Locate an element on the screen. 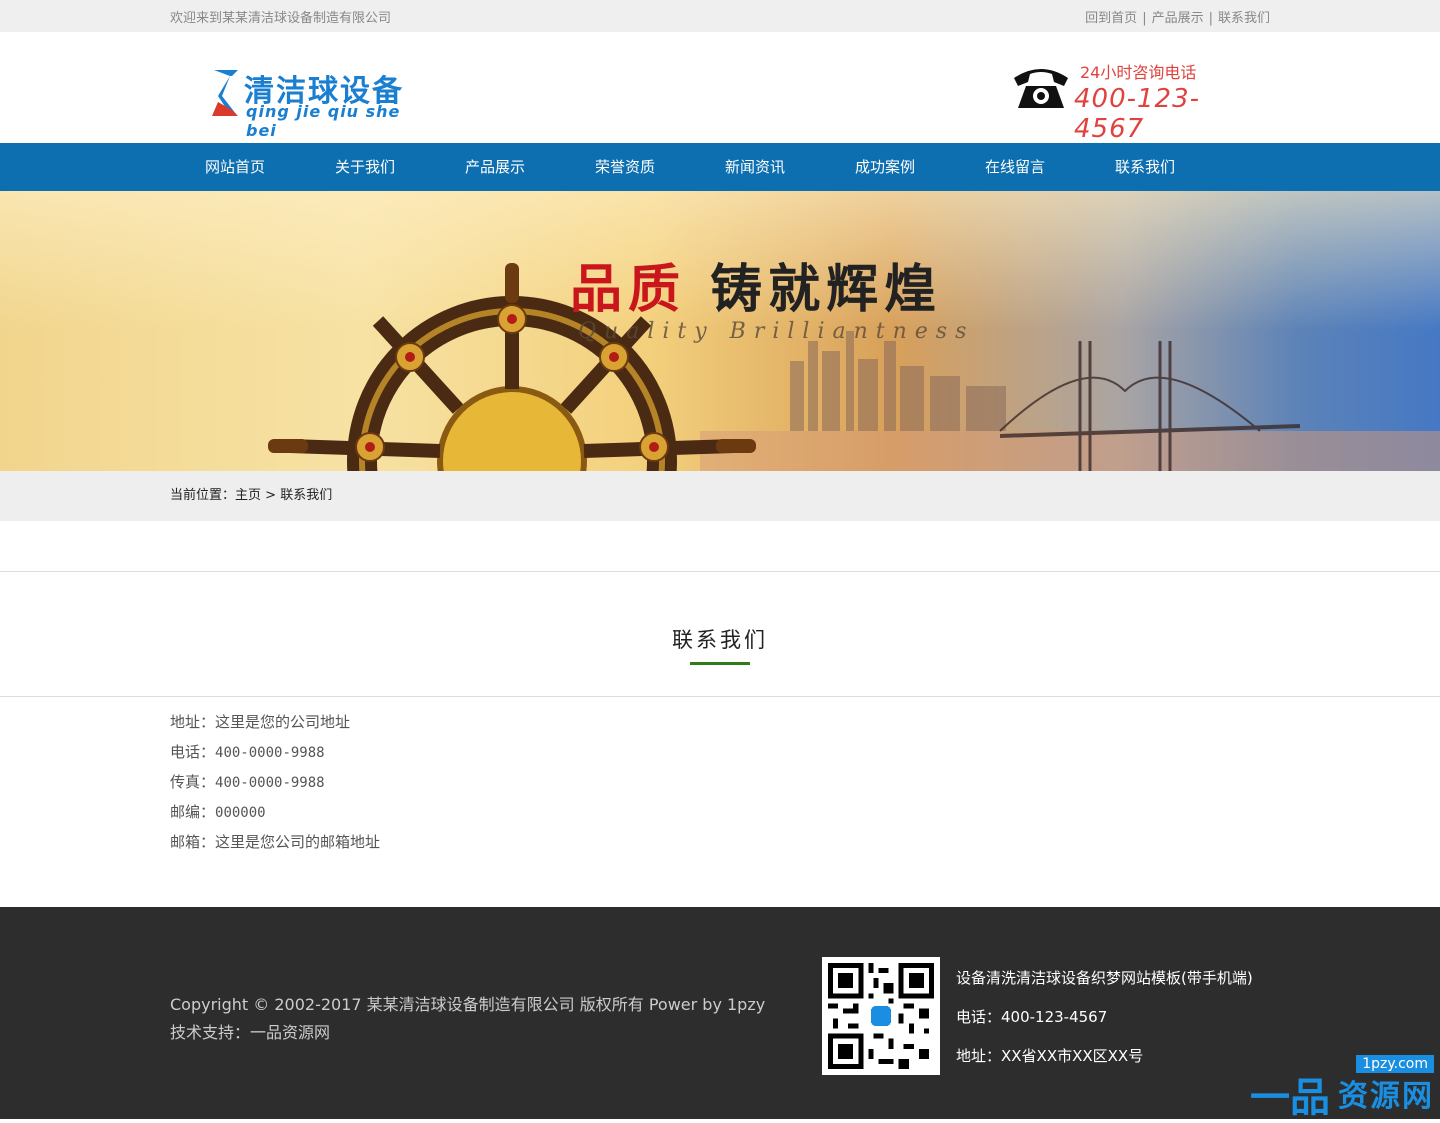  logo-mark-icon is located at coordinates (225, 93).